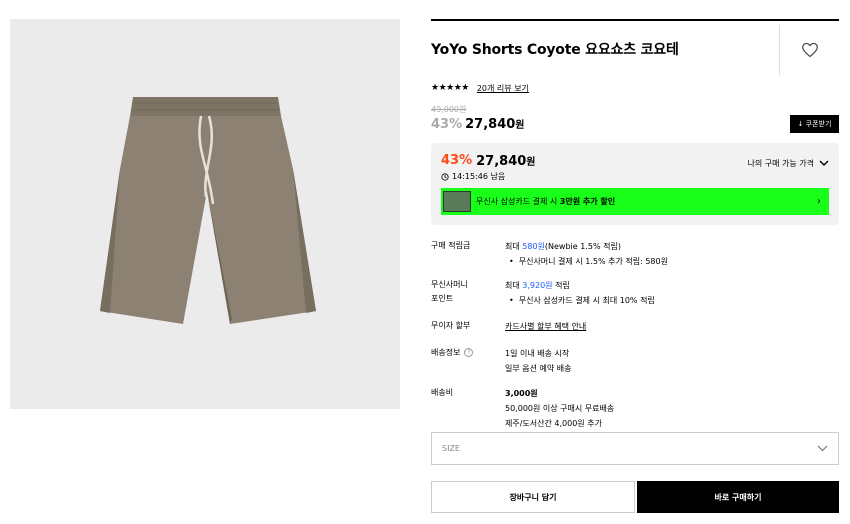 This screenshot has height=524, width=850. What do you see at coordinates (457, 201) in the screenshot?
I see `card-thumbnail` at bounding box center [457, 201].